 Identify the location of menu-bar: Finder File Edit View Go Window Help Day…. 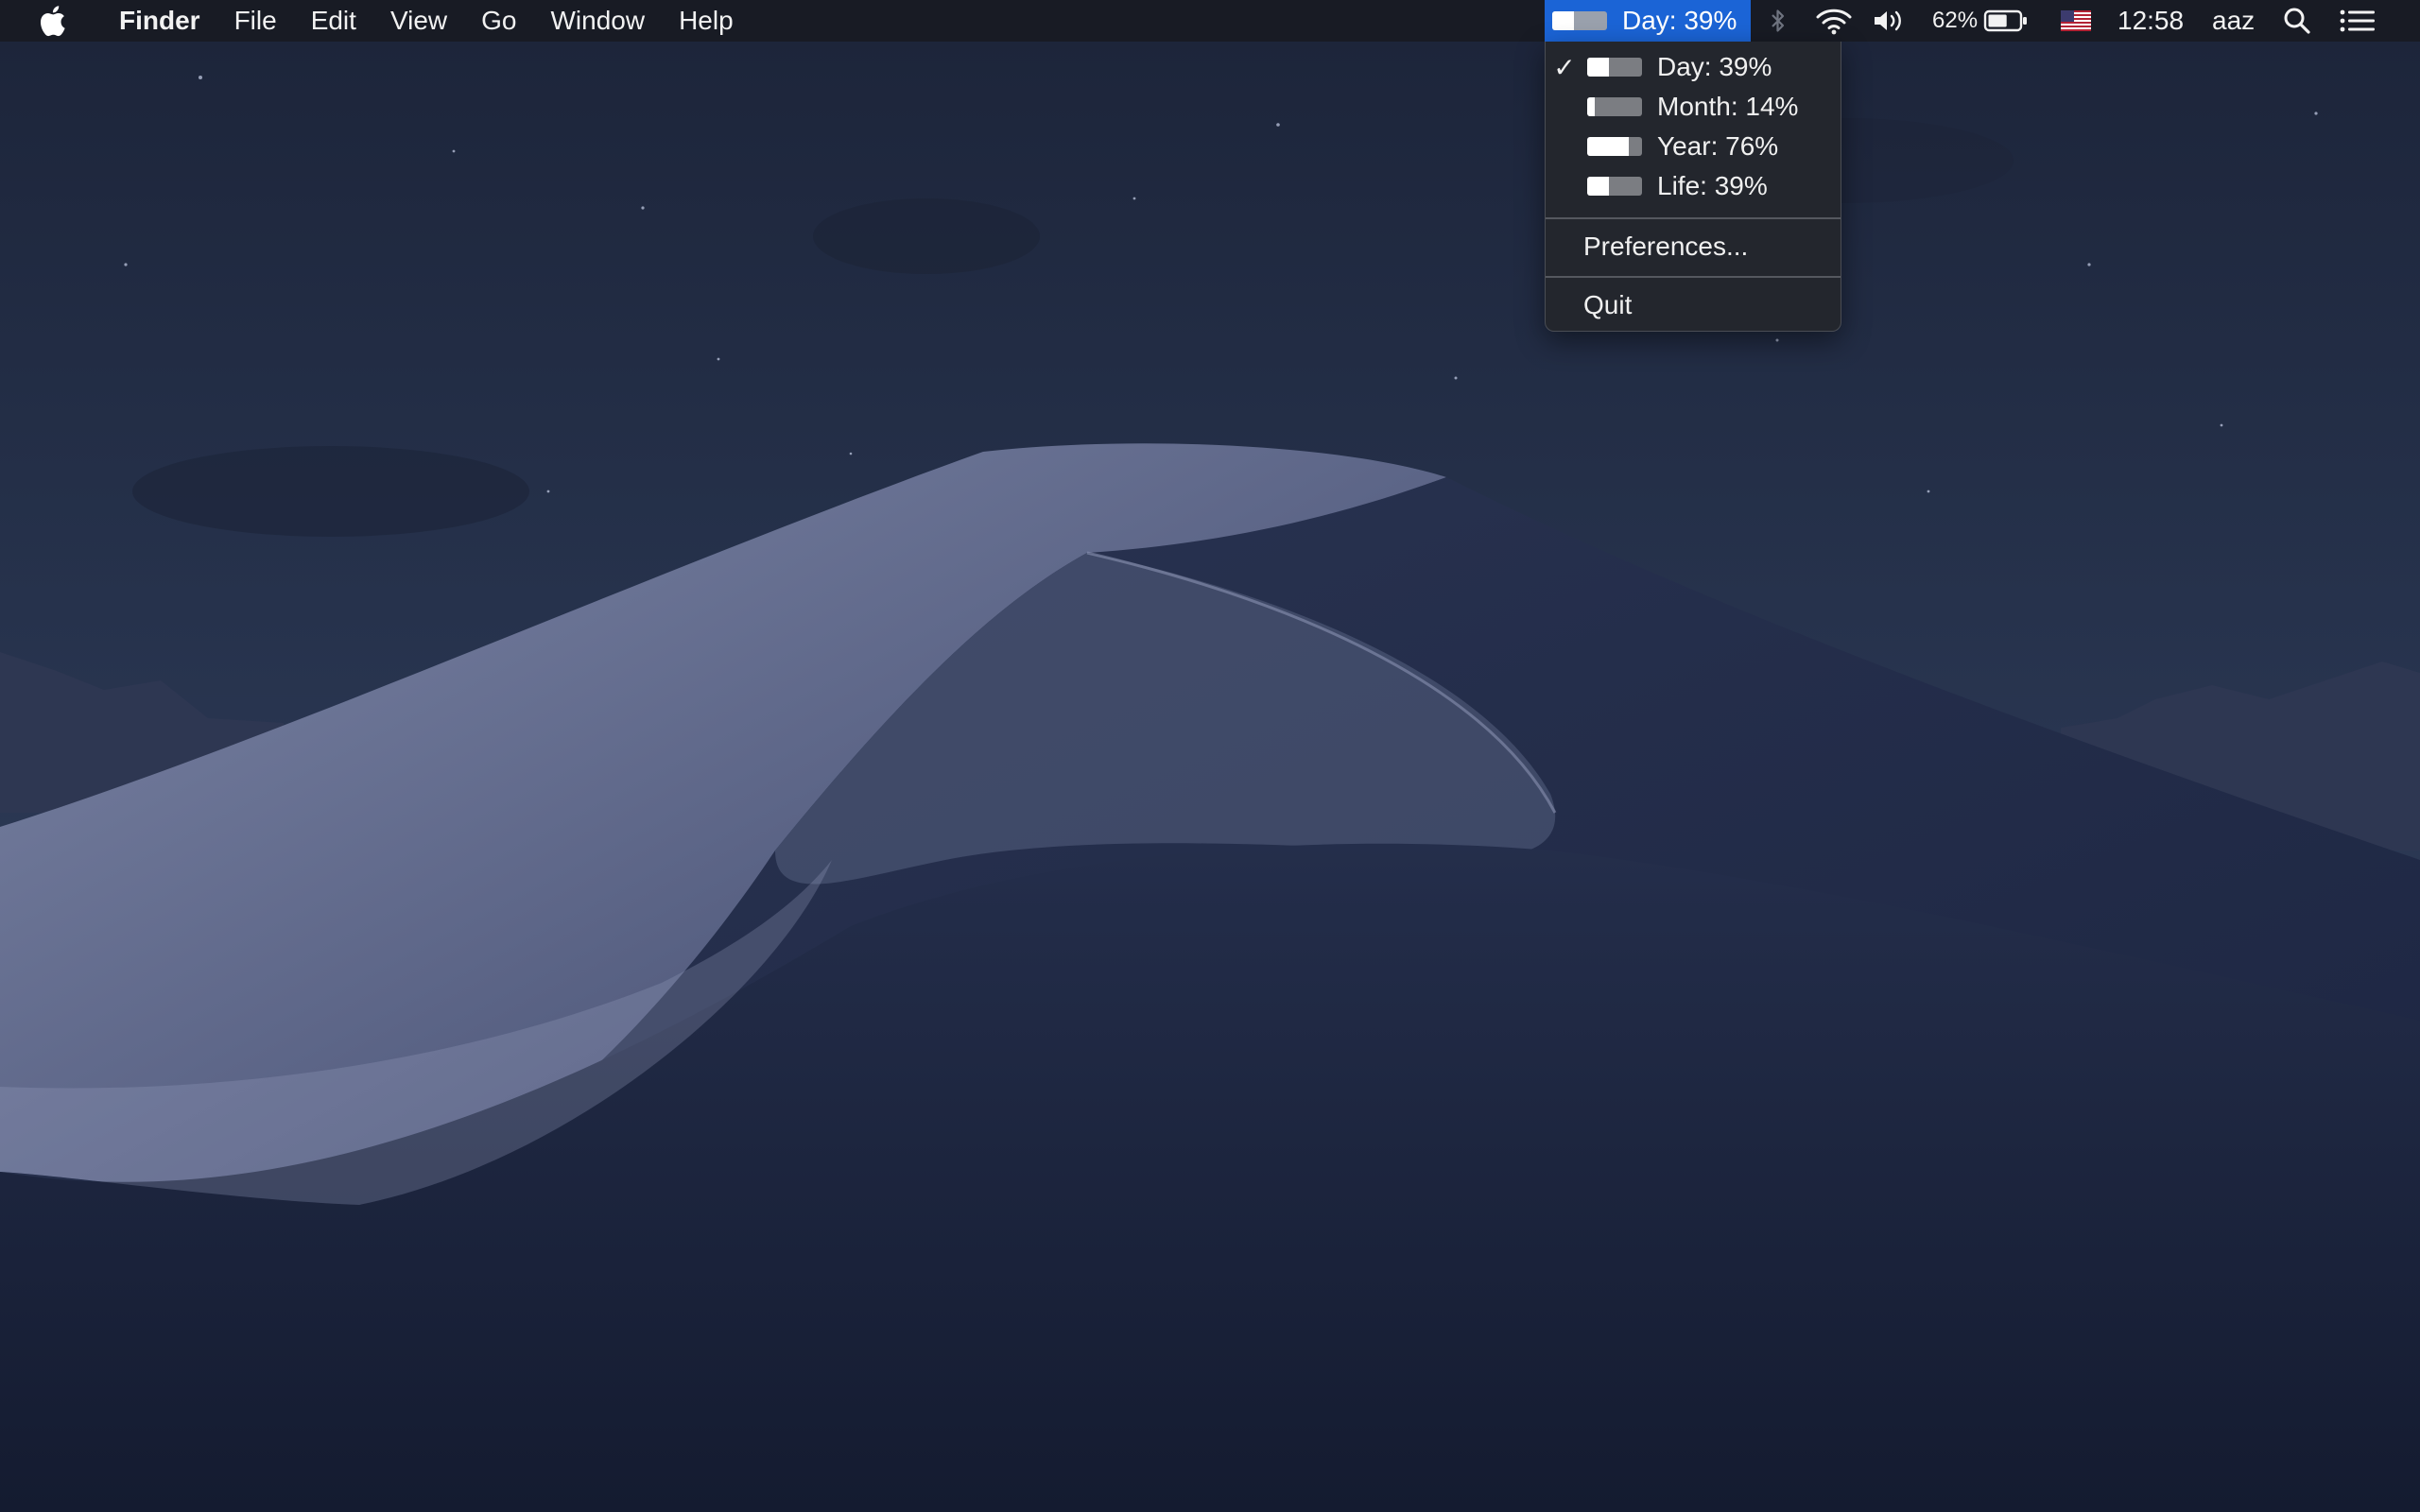
(1210, 21).